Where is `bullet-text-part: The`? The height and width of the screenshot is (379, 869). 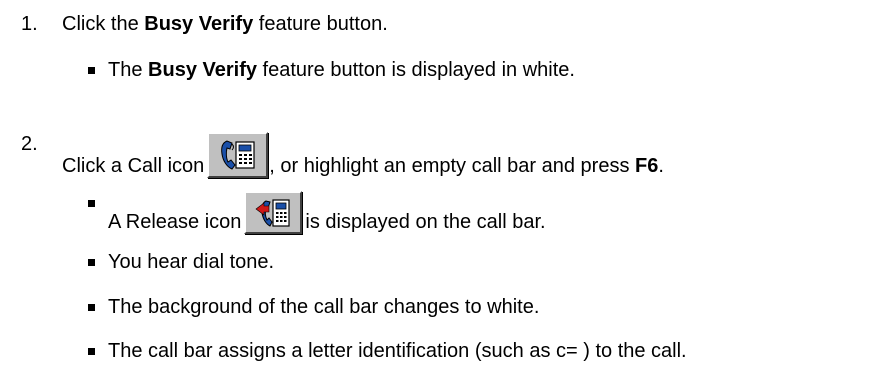 bullet-text-part: The is located at coordinates (128, 70).